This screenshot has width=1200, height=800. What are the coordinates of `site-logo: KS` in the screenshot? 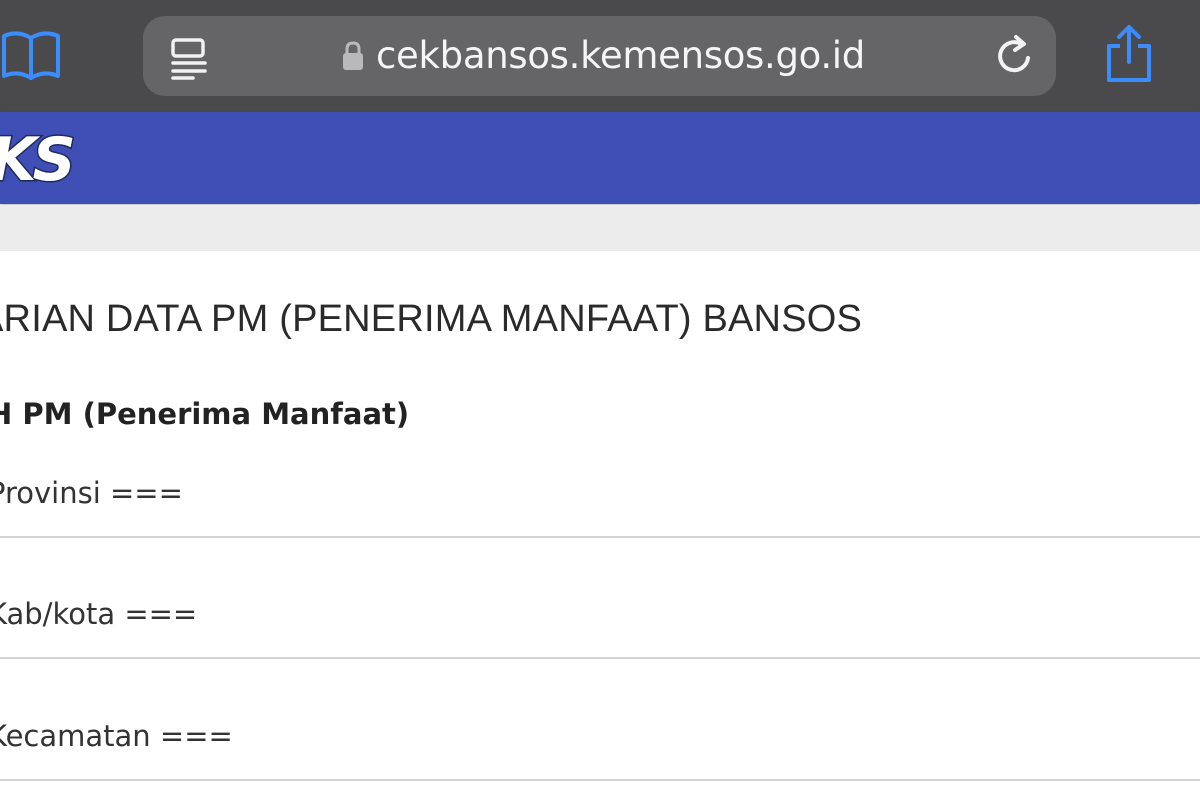 It's located at (45, 160).